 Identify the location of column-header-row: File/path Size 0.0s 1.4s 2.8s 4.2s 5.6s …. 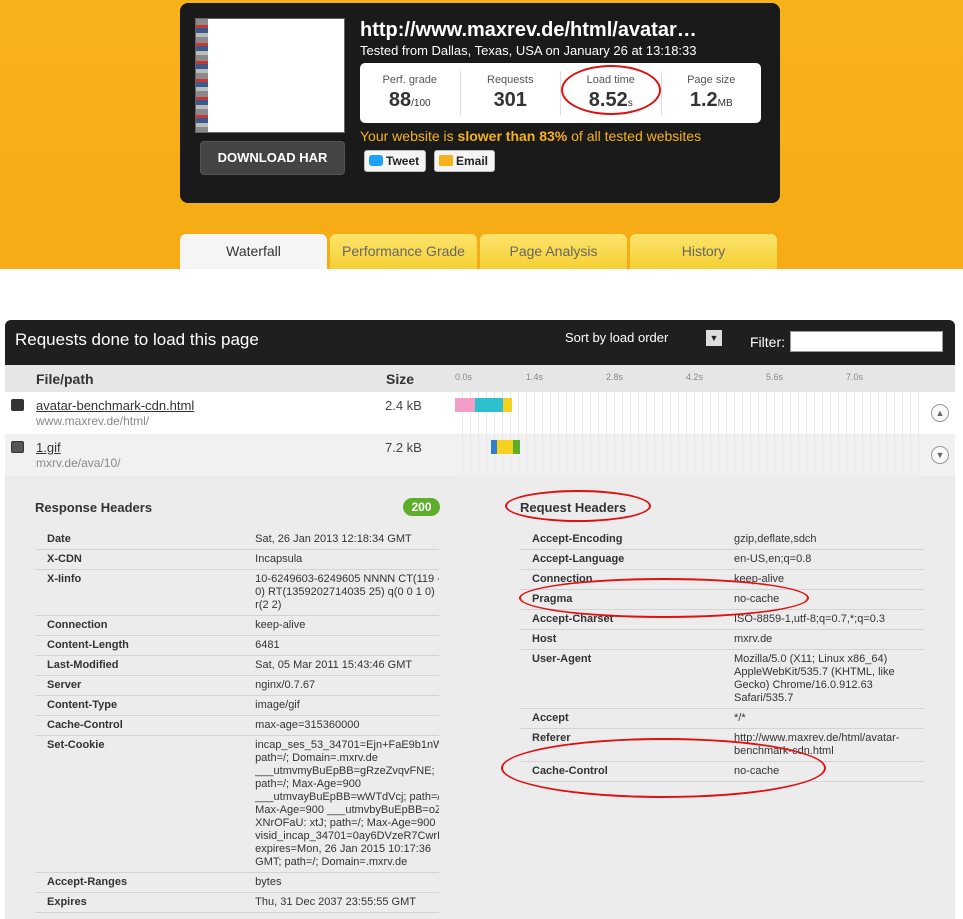
(480, 378).